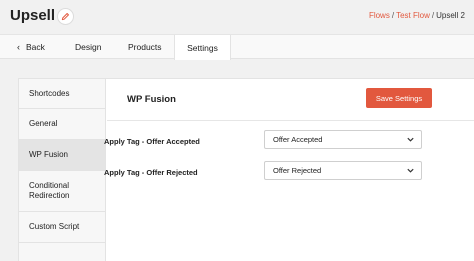 This screenshot has width=474, height=261. I want to click on breadcrumb-flow: Test Flow, so click(413, 15).